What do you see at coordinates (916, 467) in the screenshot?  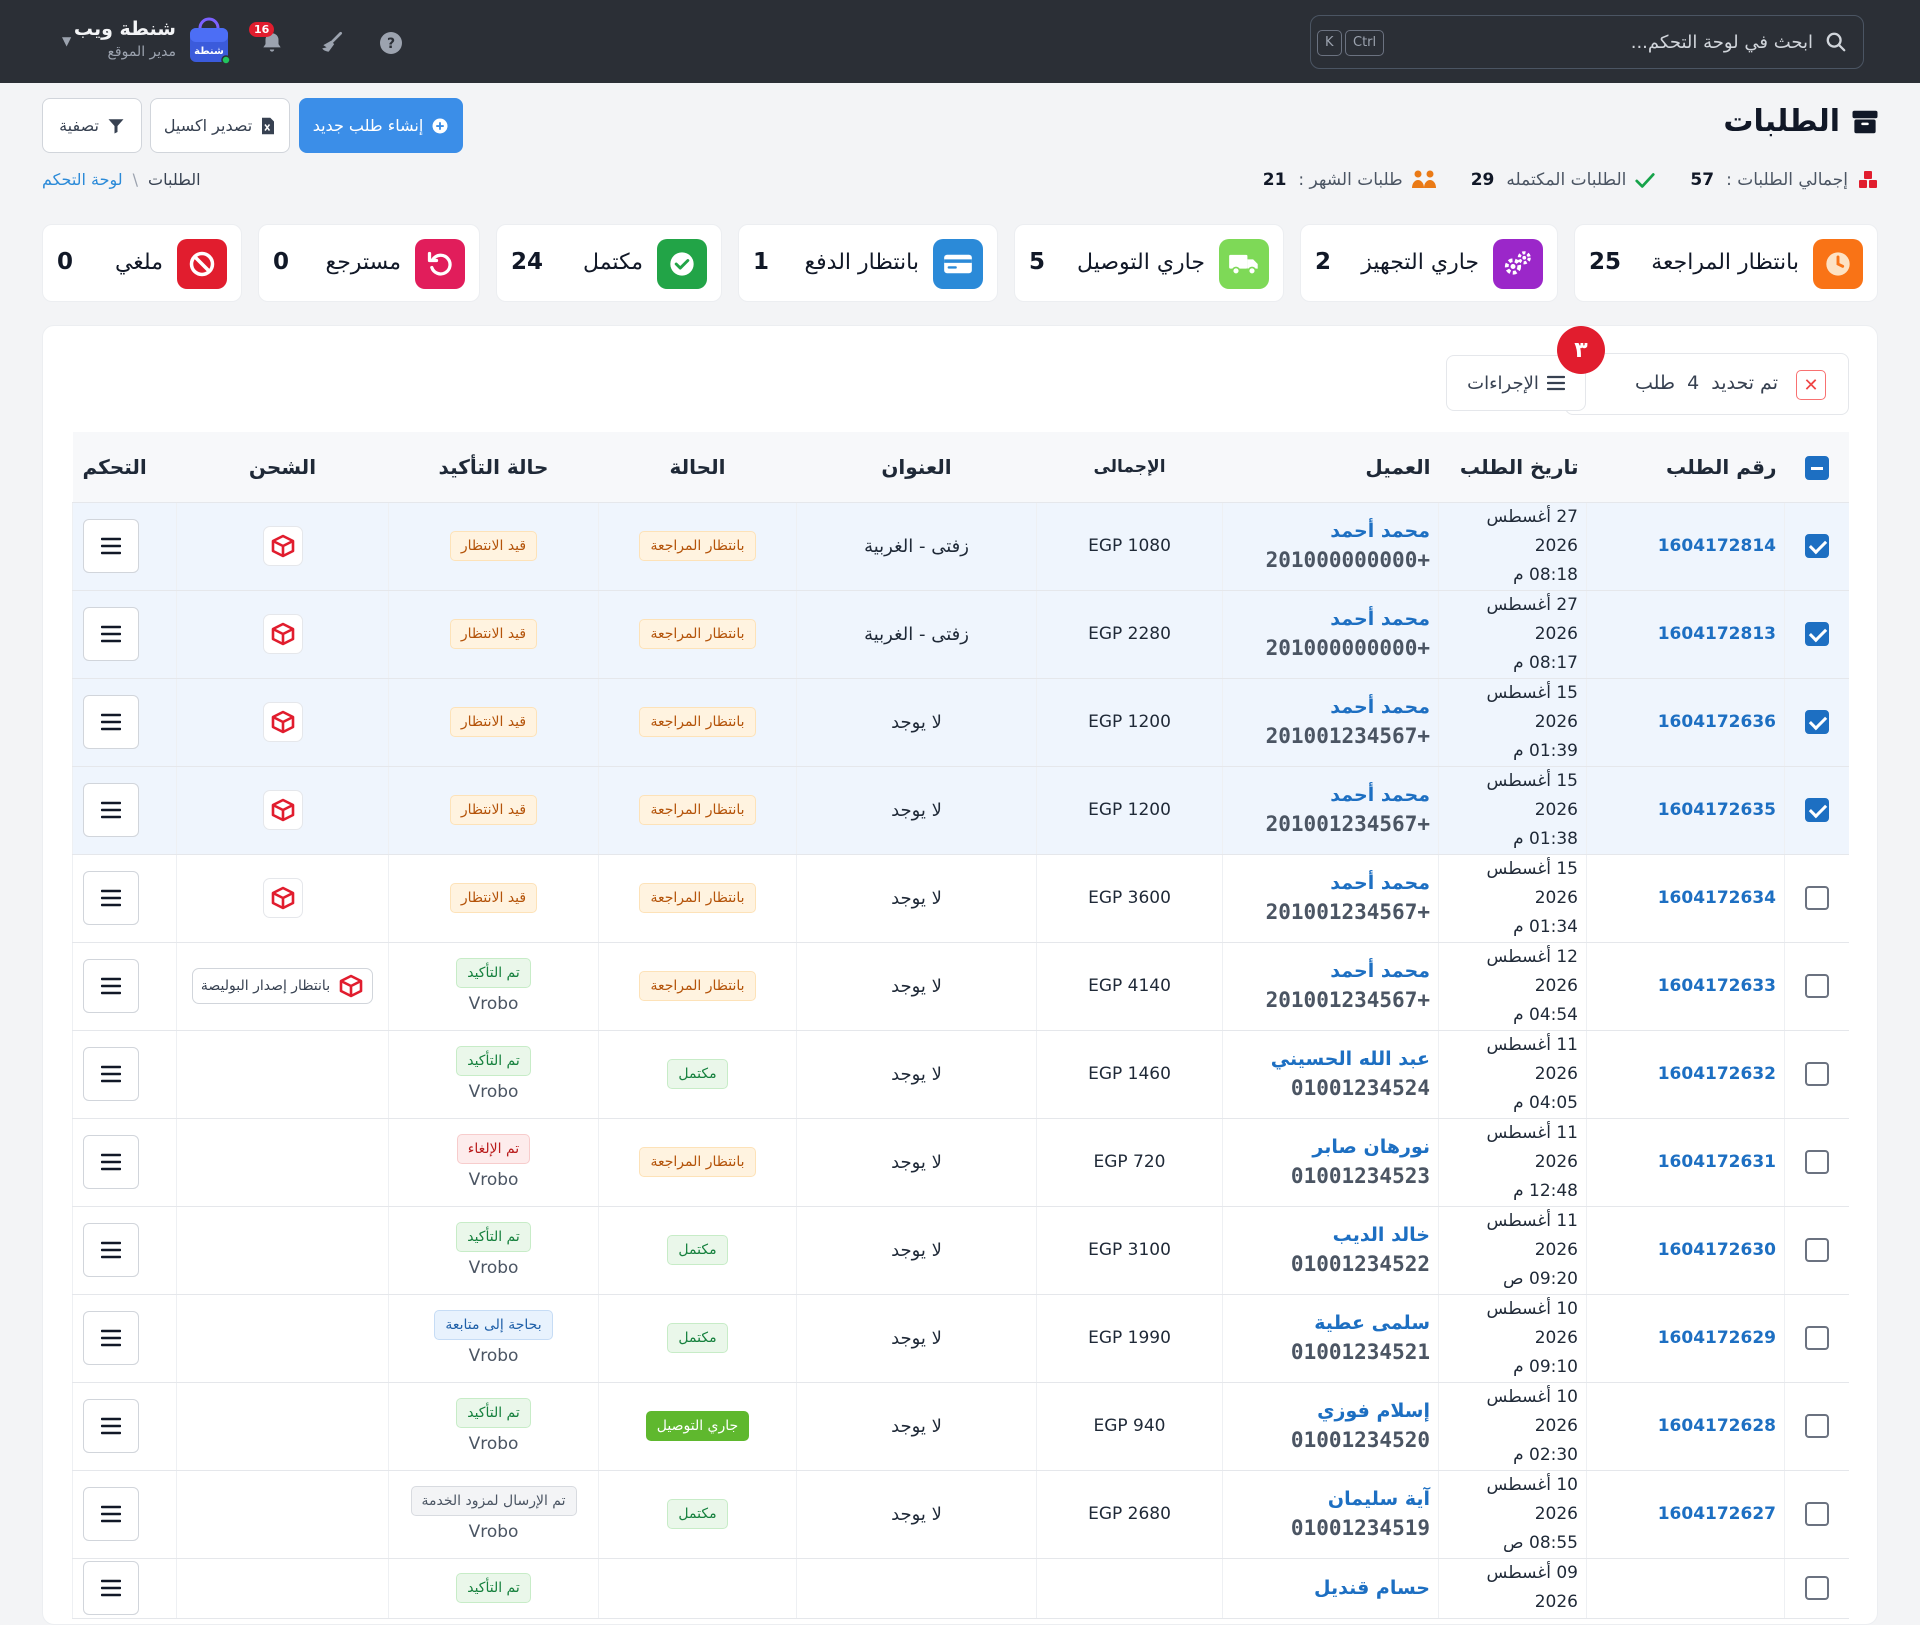 I see `header-address: العنوان` at bounding box center [916, 467].